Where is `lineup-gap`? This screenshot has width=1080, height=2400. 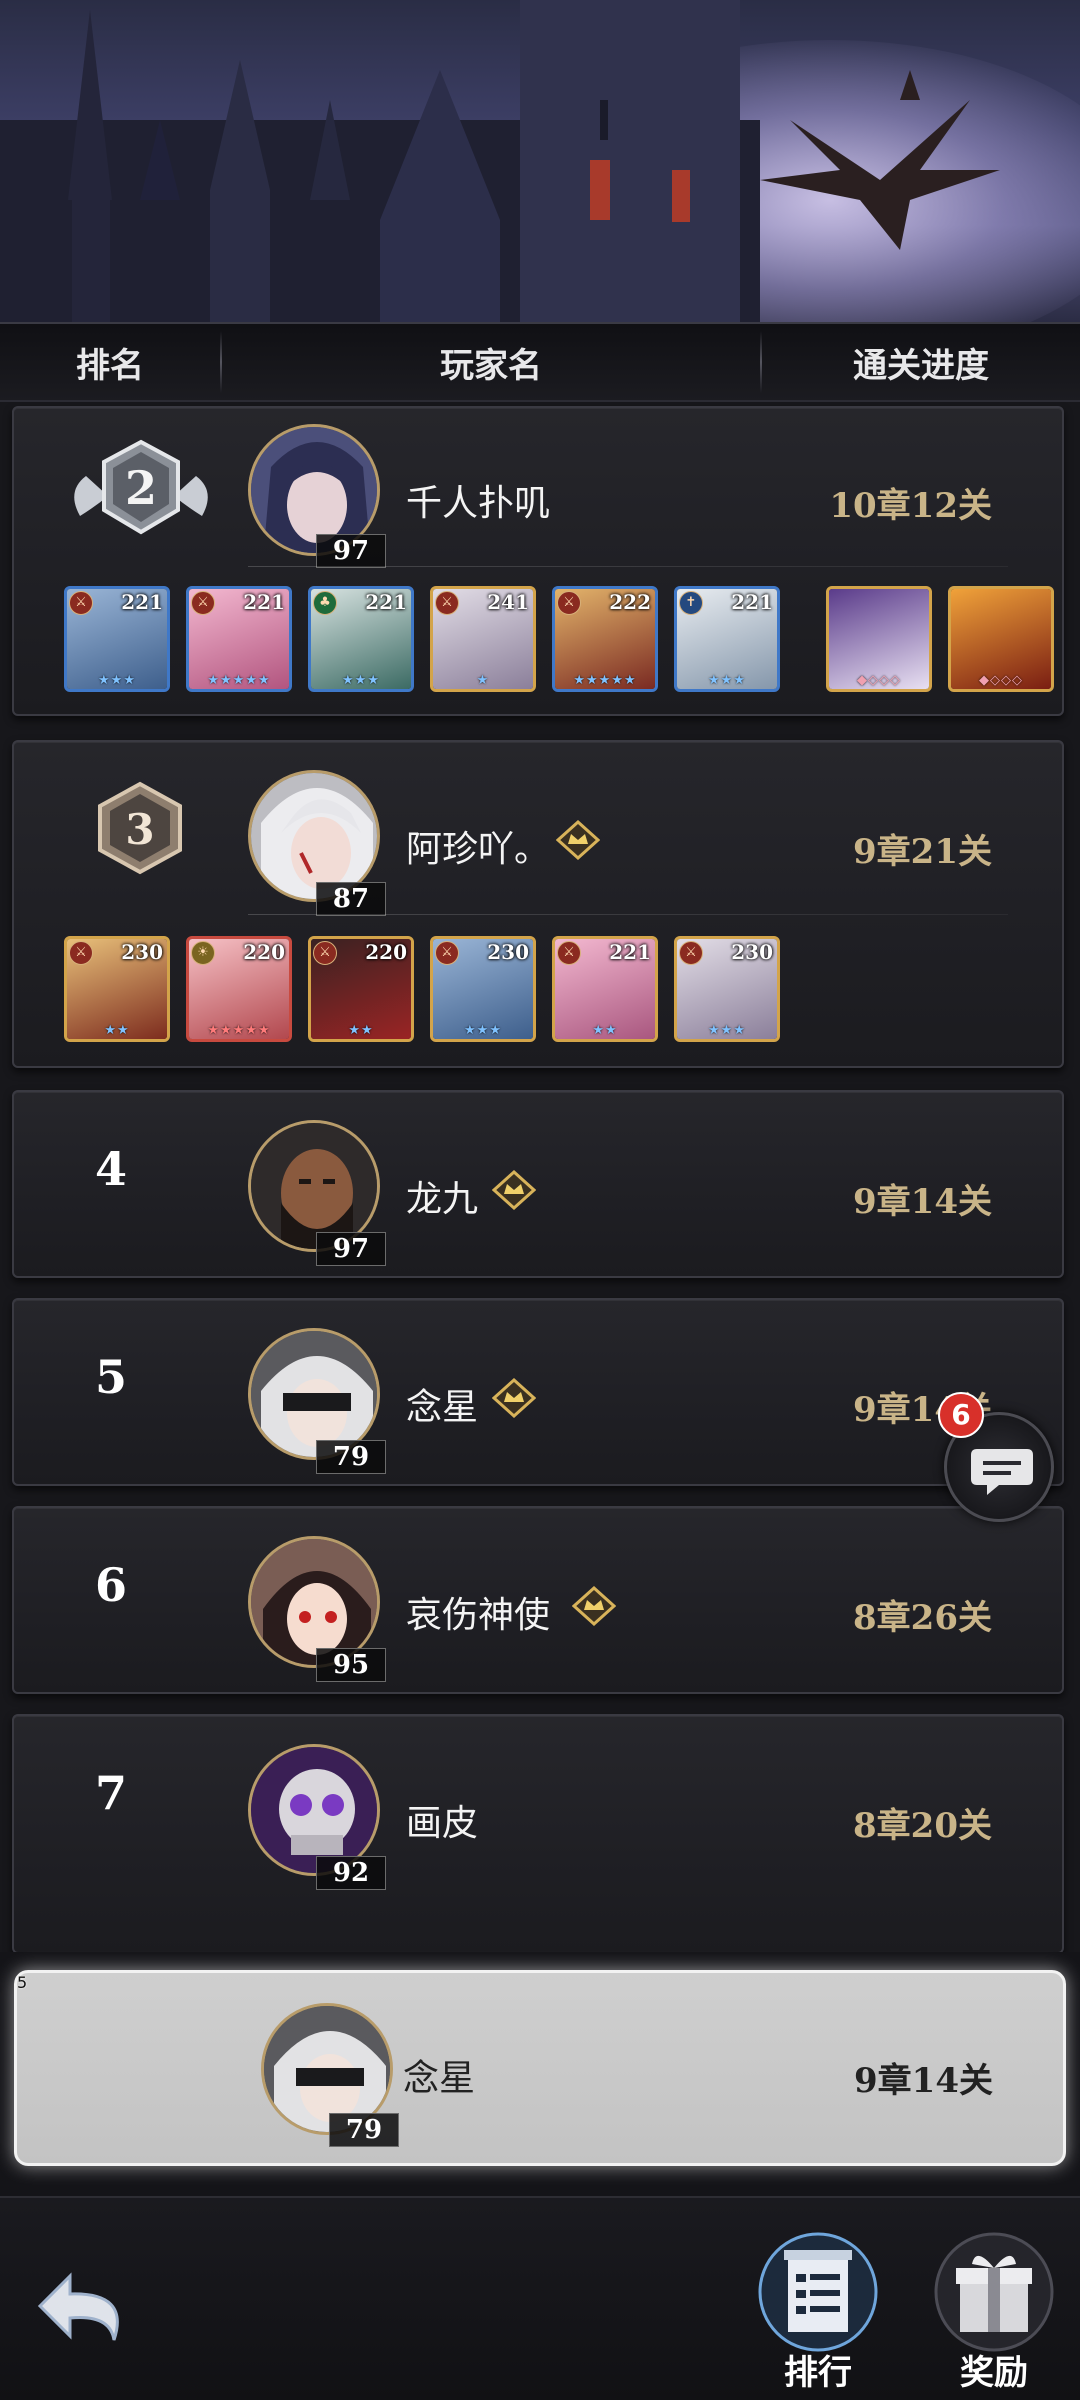 lineup-gap is located at coordinates (803, 639).